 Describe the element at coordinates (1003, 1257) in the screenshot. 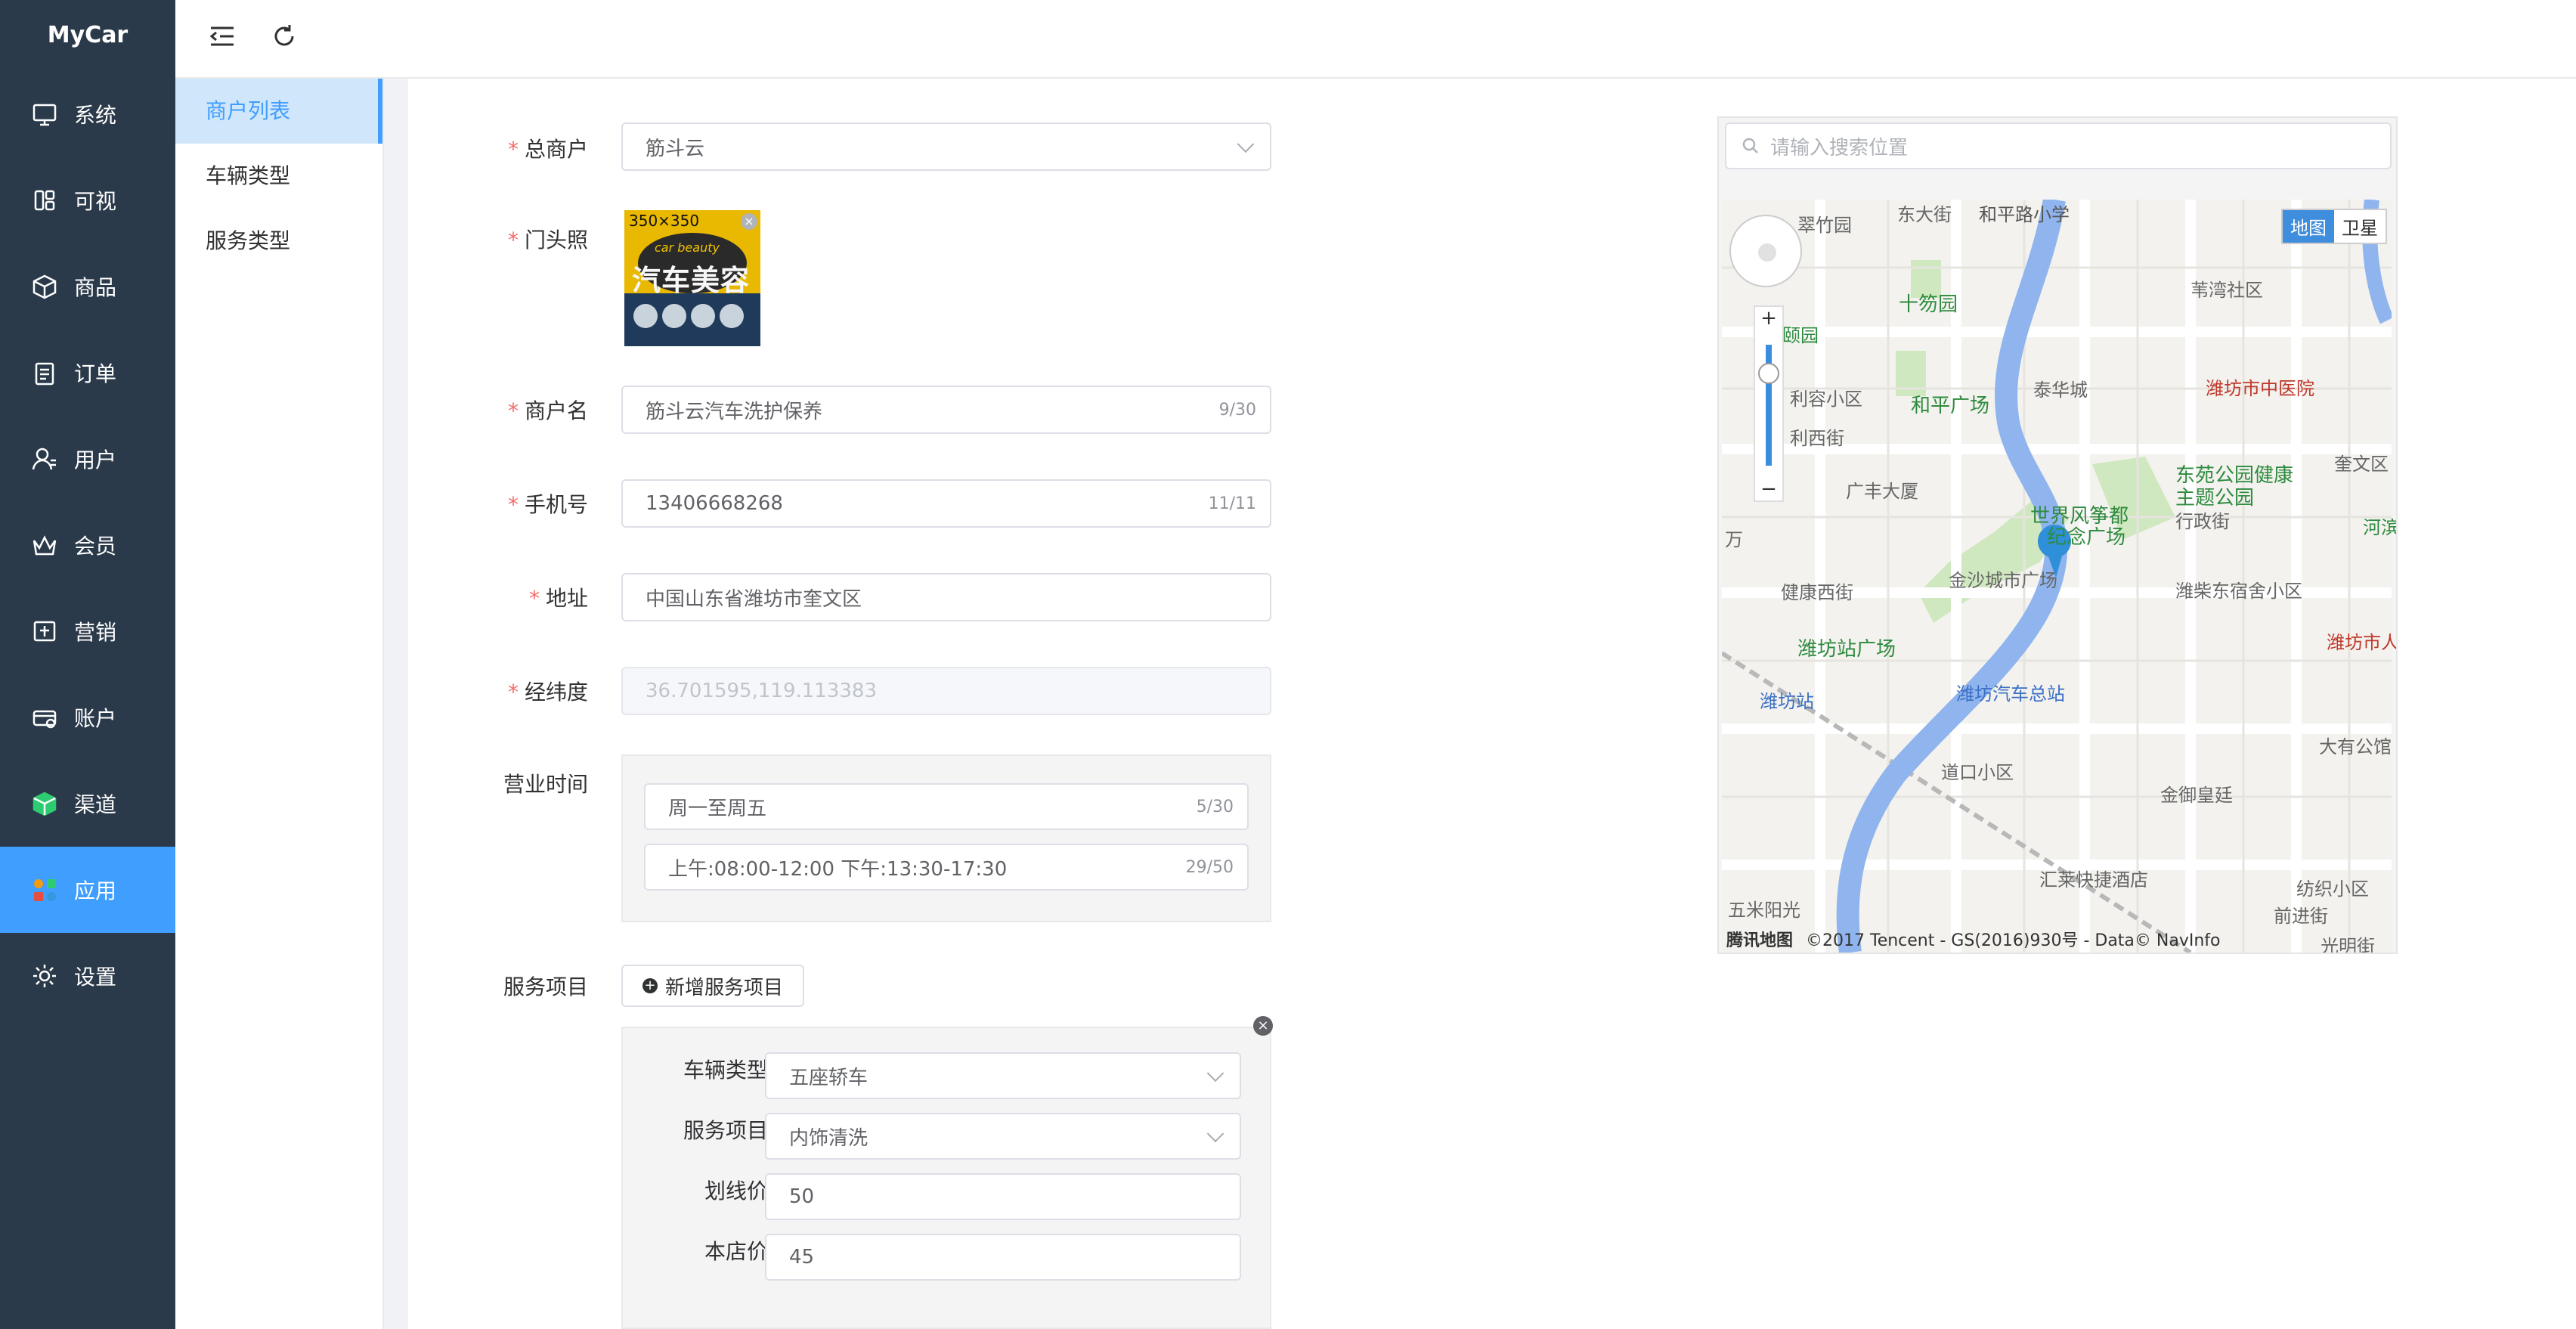

I see `store-price-input: 45` at that location.